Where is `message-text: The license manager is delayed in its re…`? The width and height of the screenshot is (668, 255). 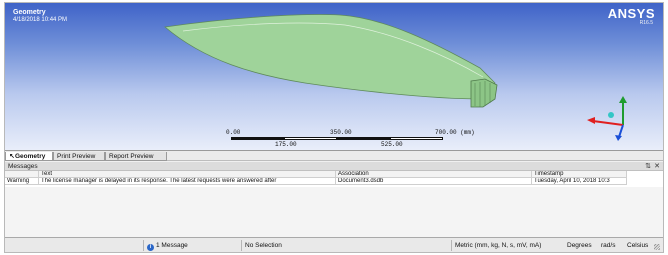
message-text: The license manager is delayed in its re… is located at coordinates (187, 181).